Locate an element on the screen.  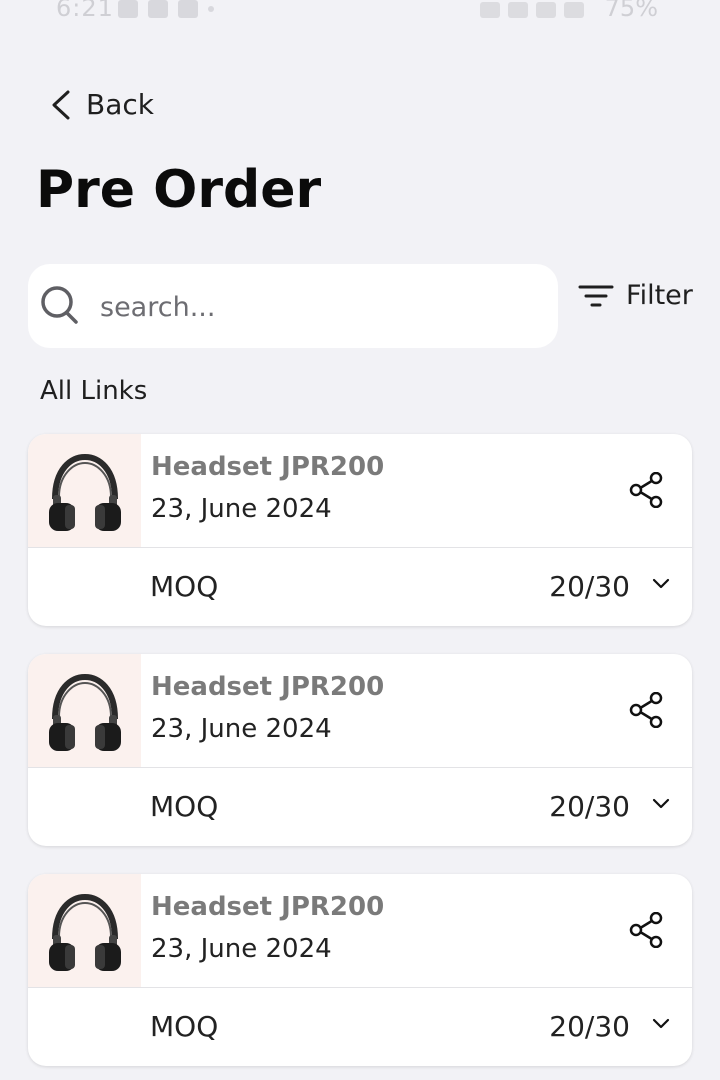
filter-button: Filter is located at coordinates (635, 295).